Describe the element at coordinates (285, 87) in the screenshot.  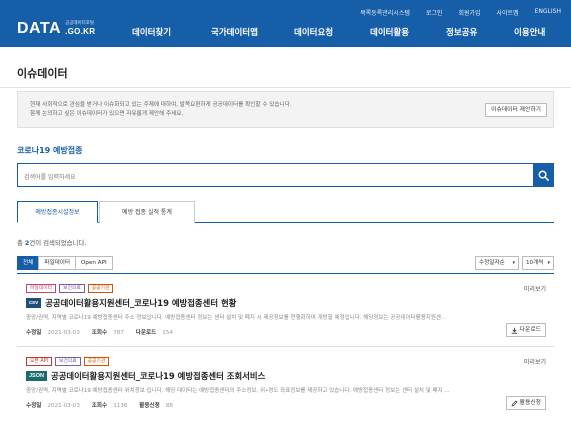
I see `title-divider` at that location.